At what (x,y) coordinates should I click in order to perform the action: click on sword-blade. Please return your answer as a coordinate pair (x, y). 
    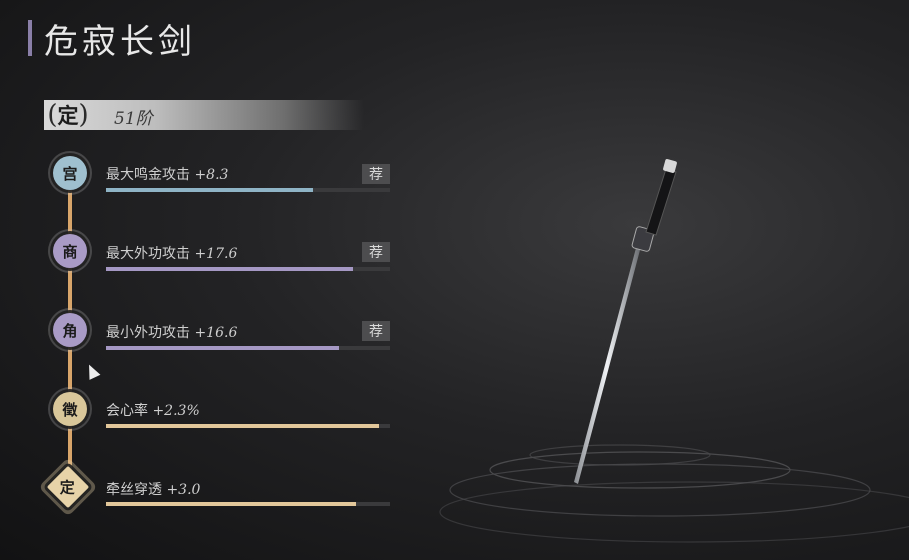
    Looking at the image, I should click on (607, 366).